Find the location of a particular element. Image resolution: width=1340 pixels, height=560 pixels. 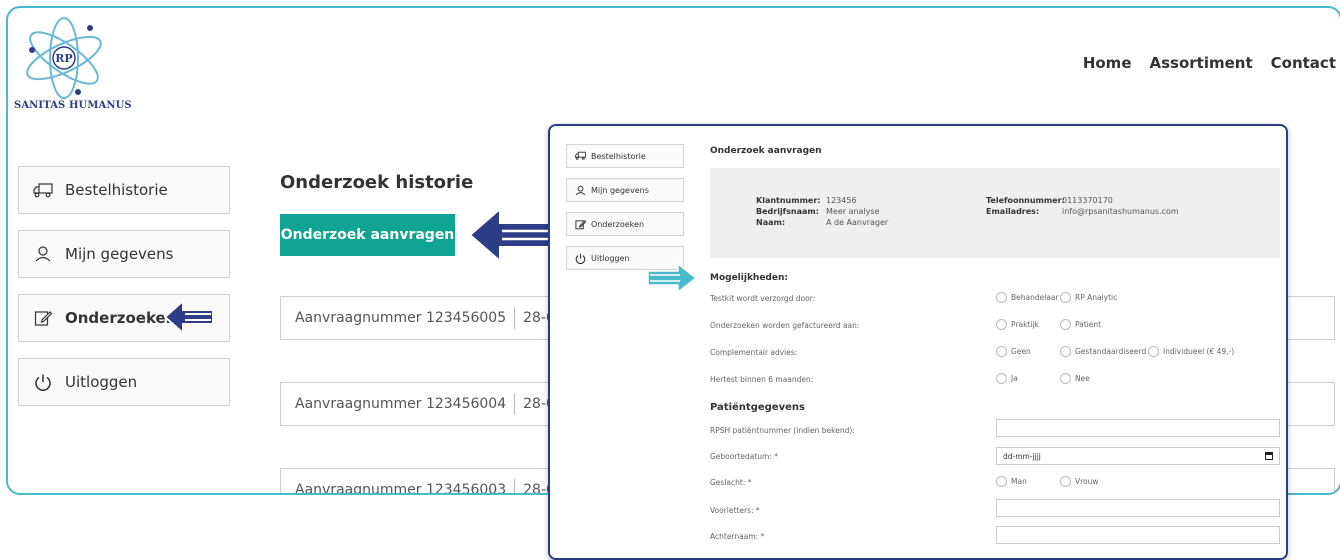

lastname-input is located at coordinates (1138, 535).